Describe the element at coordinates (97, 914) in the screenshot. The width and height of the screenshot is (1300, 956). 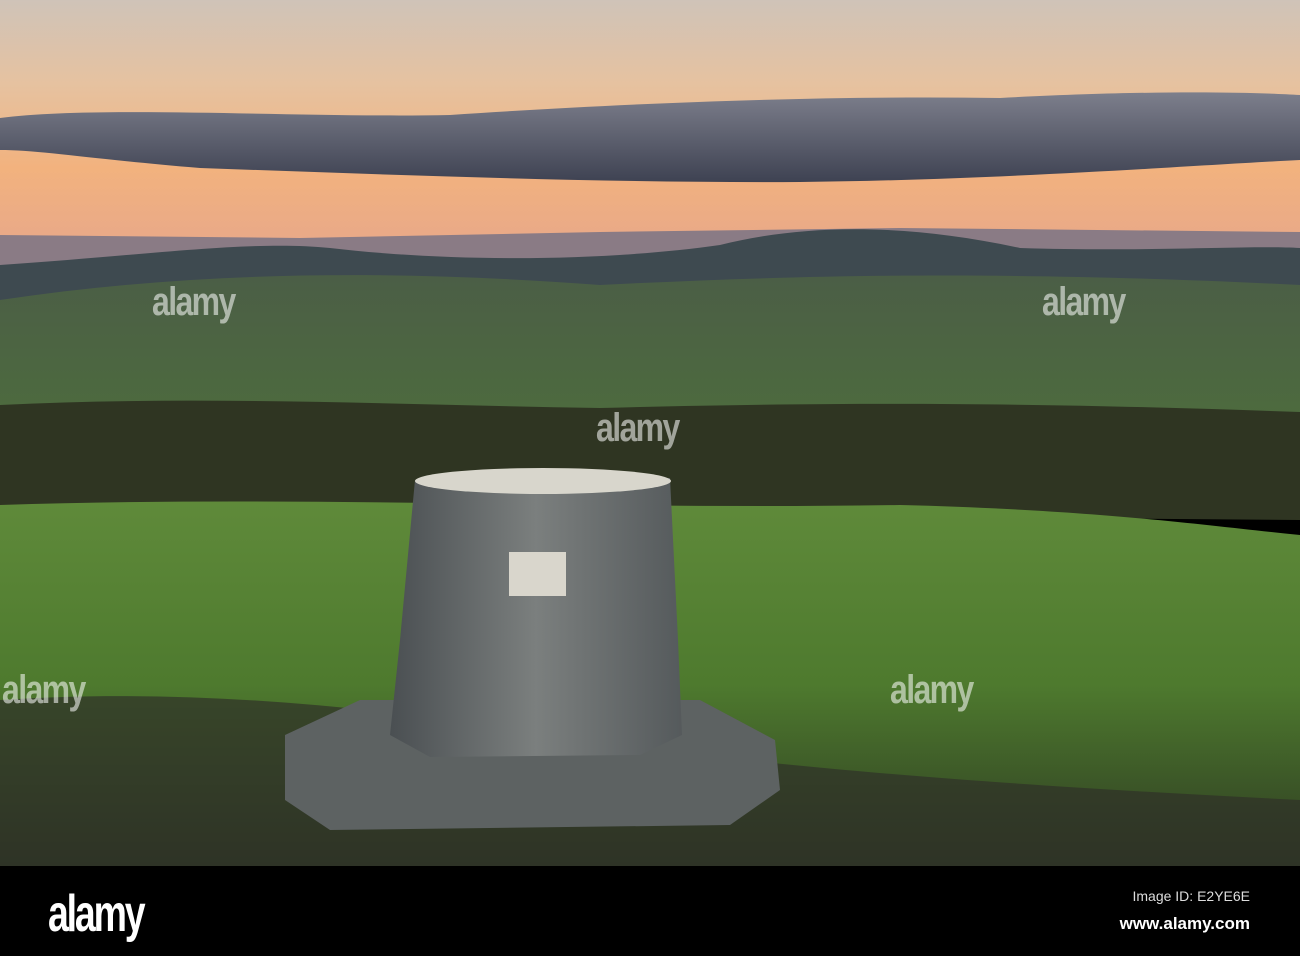
I see `alamy-logo: alamy` at that location.